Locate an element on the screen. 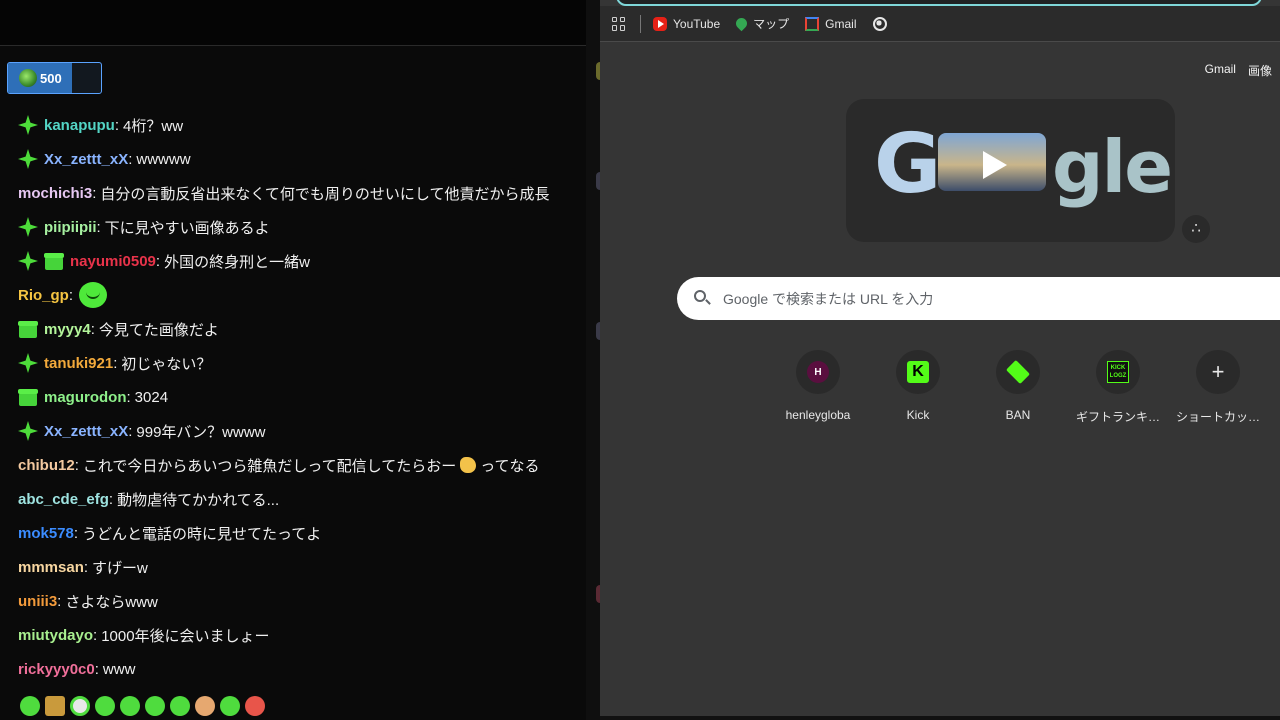 This screenshot has width=1280, height=720. shortcut-kick: K Kick is located at coordinates (918, 387).